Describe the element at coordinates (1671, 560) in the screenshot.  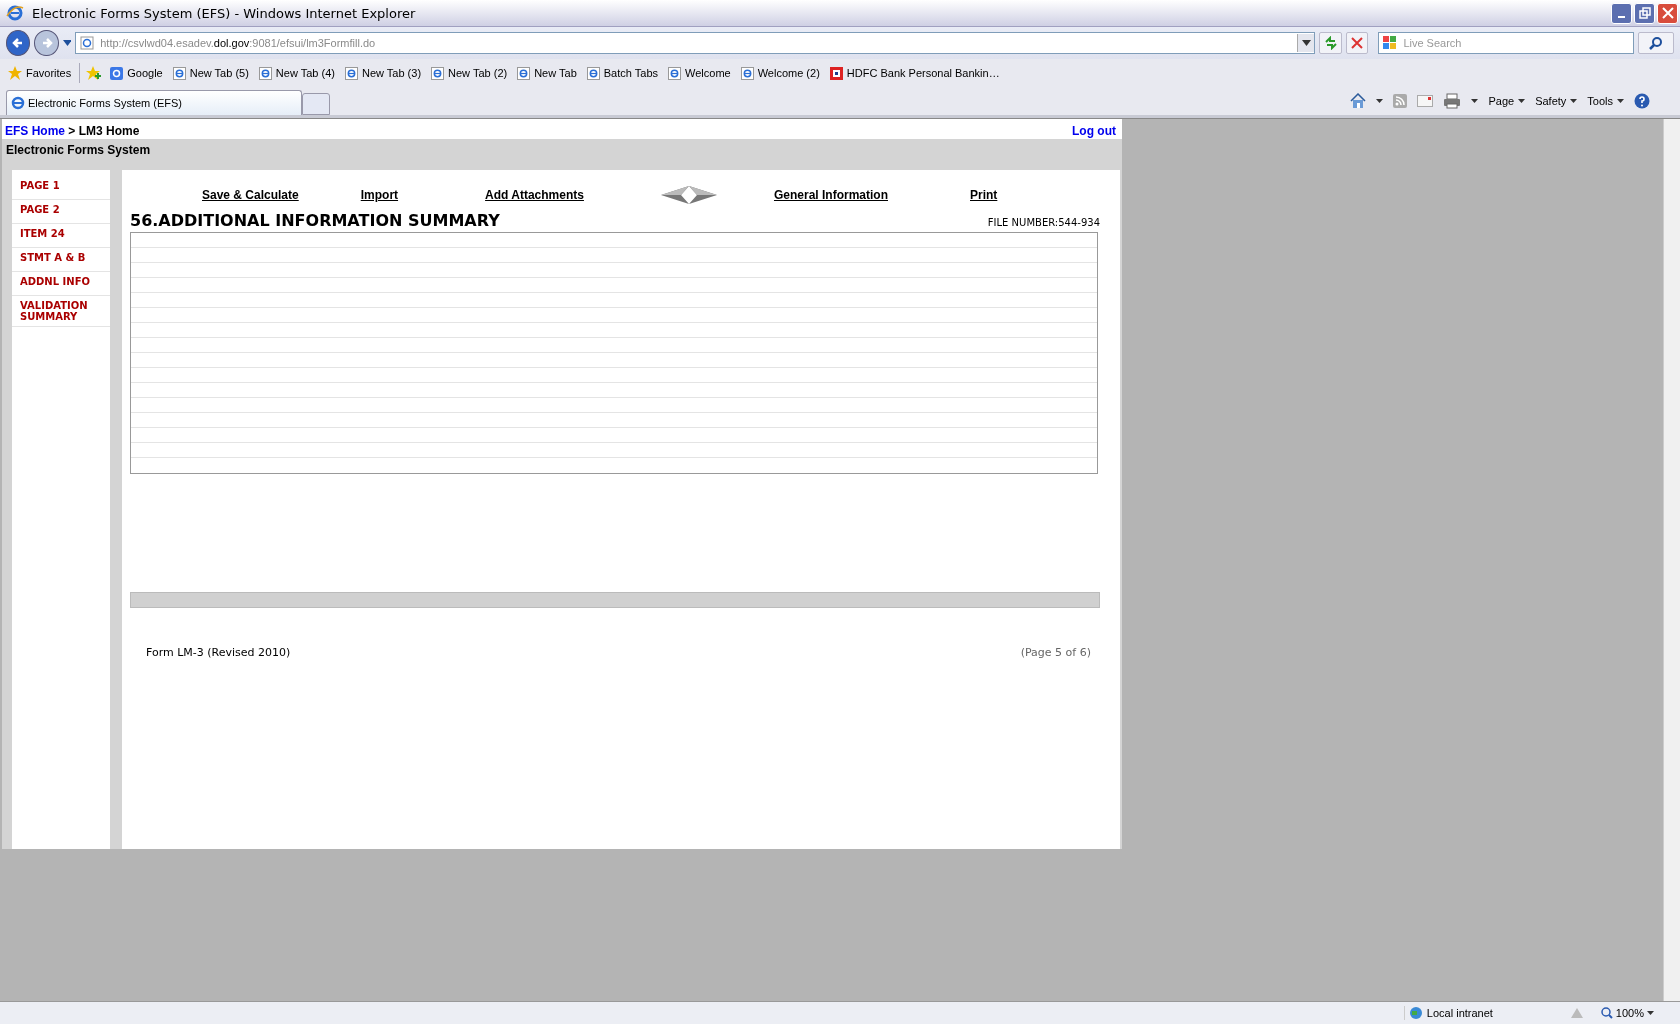
I see `scrollbar` at that location.